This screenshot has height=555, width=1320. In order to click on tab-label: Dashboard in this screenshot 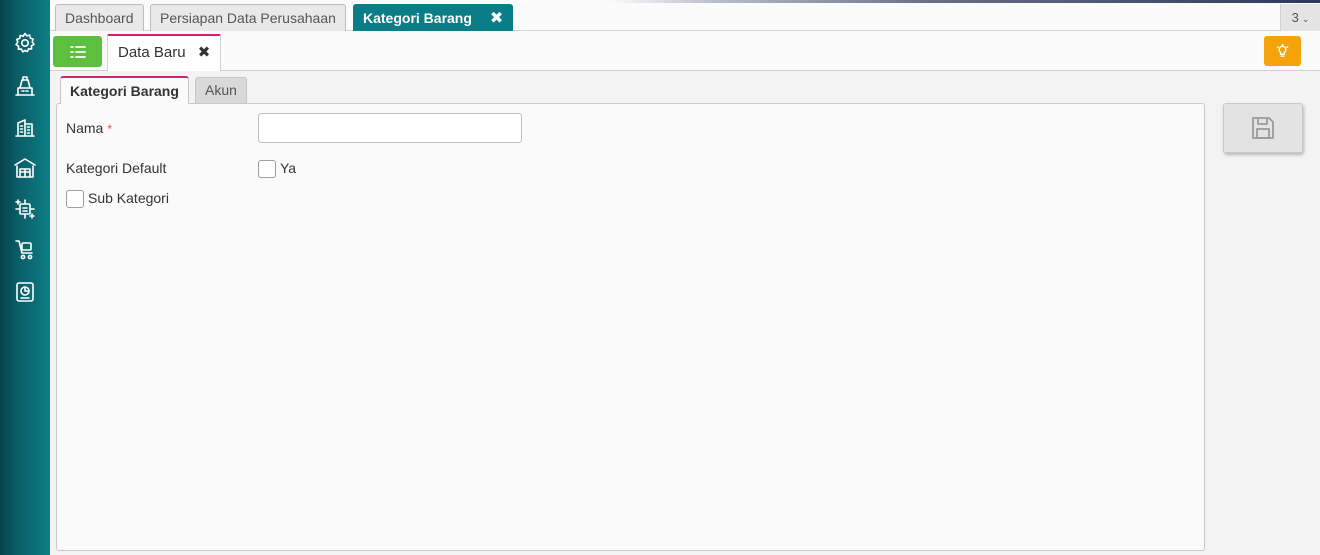, I will do `click(99, 18)`.